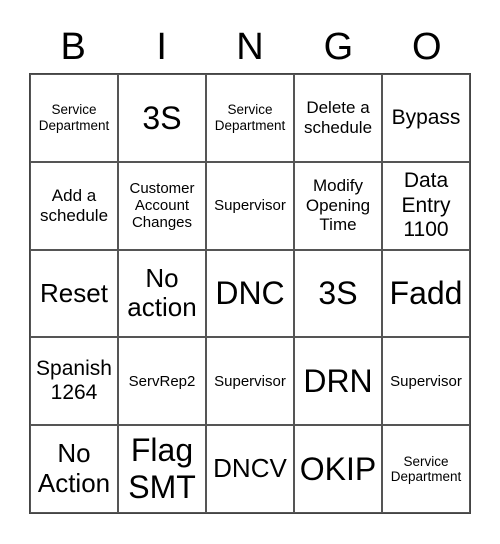  What do you see at coordinates (427, 47) in the screenshot?
I see `header-letter-o: O` at bounding box center [427, 47].